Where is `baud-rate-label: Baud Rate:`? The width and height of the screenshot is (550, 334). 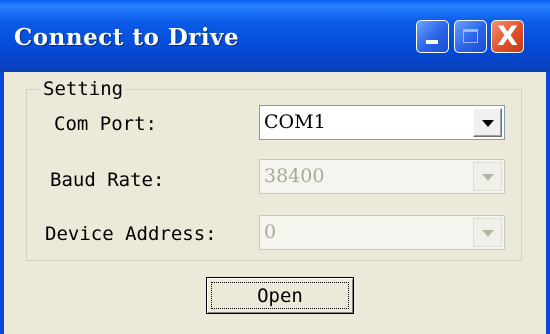
baud-rate-label: Baud Rate: is located at coordinates (107, 180).